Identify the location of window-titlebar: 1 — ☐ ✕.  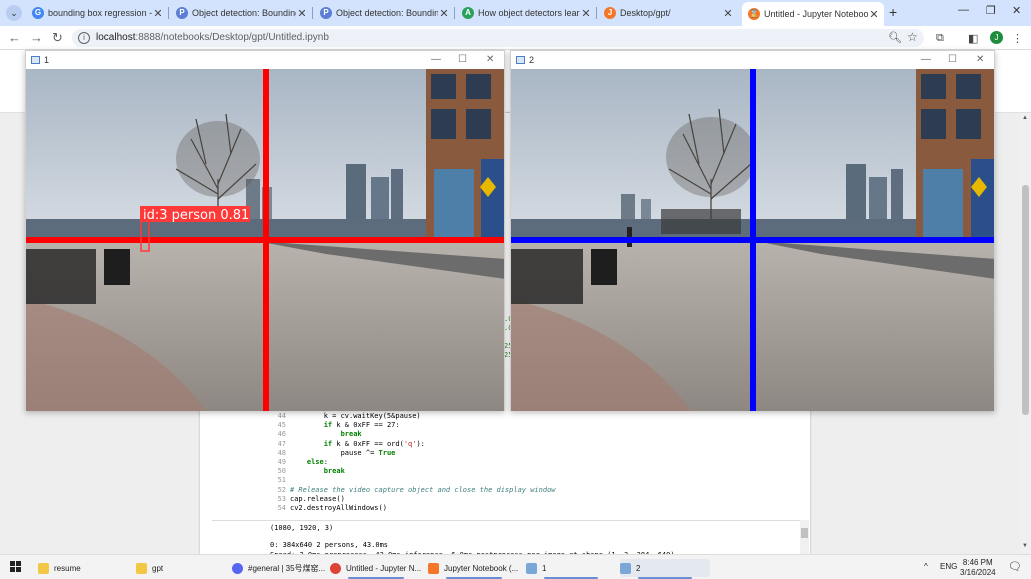
(265, 60).